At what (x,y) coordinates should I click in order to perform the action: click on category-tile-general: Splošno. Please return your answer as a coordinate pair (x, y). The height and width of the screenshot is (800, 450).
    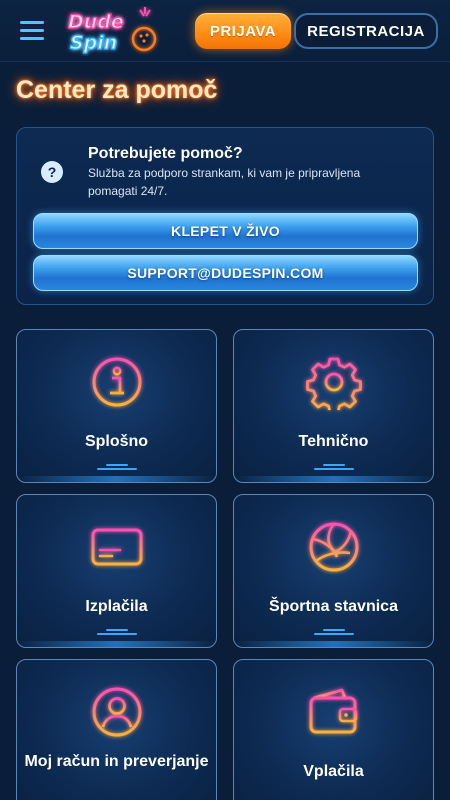
    Looking at the image, I should click on (116, 406).